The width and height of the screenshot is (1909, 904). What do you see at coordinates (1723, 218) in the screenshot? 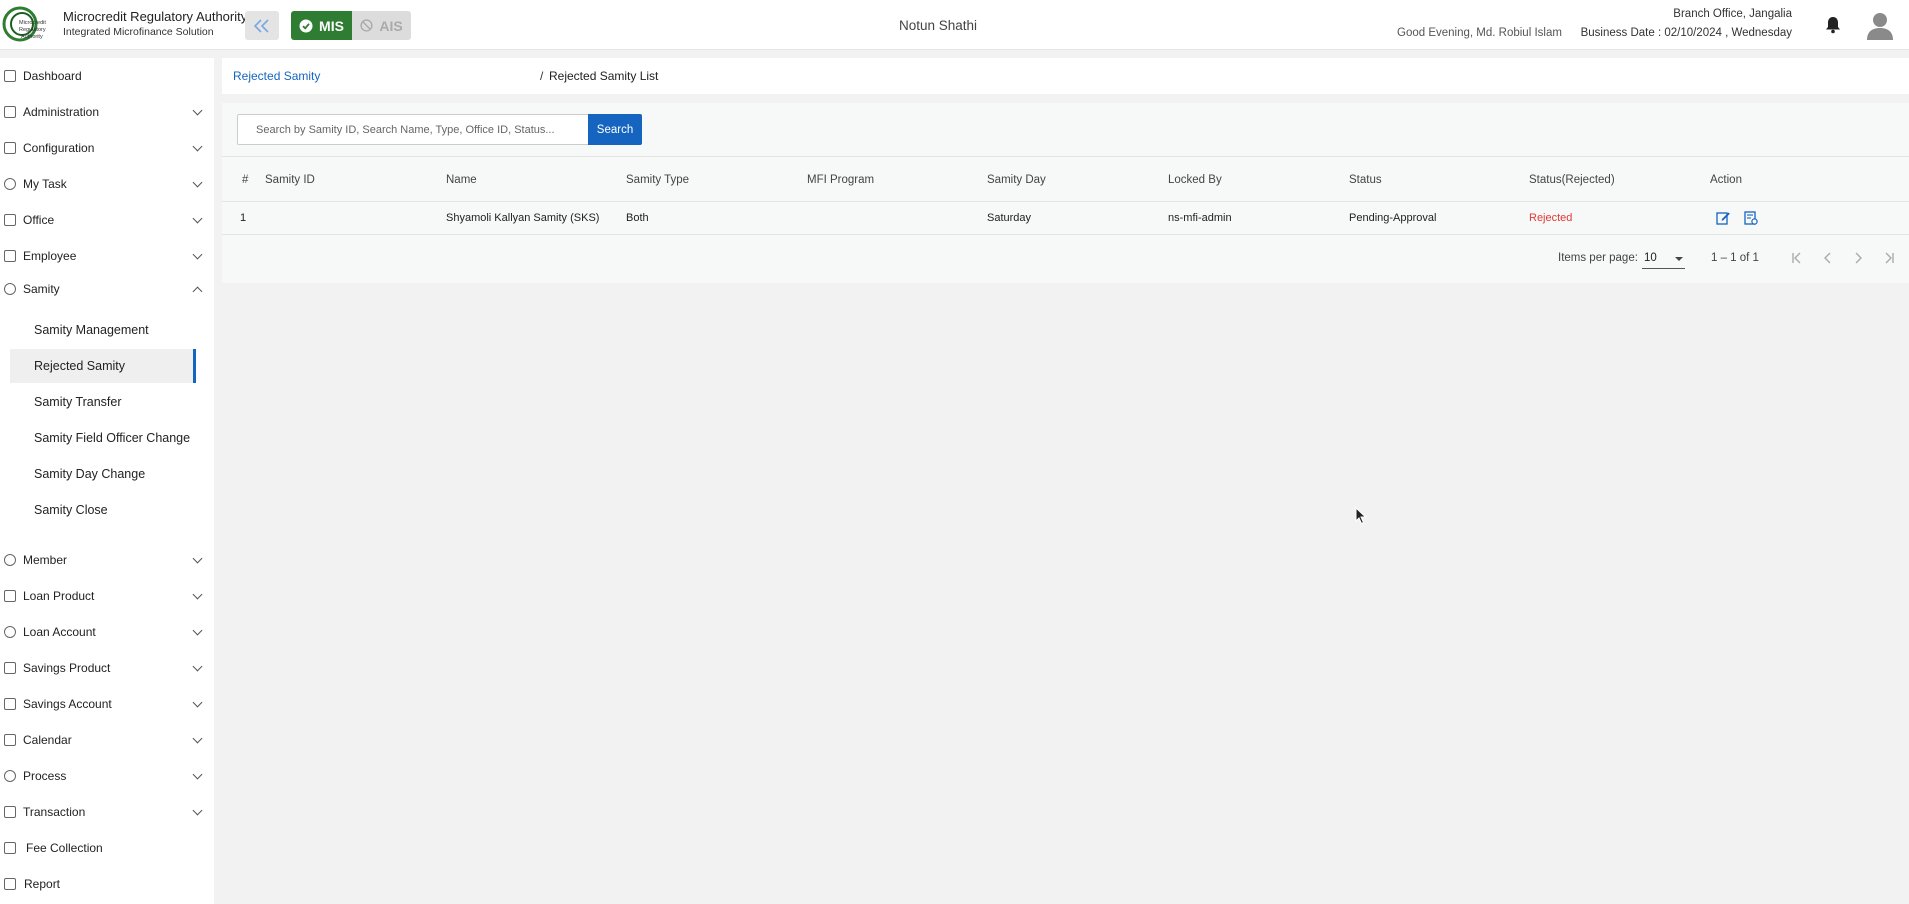
I see `edit-icon` at bounding box center [1723, 218].